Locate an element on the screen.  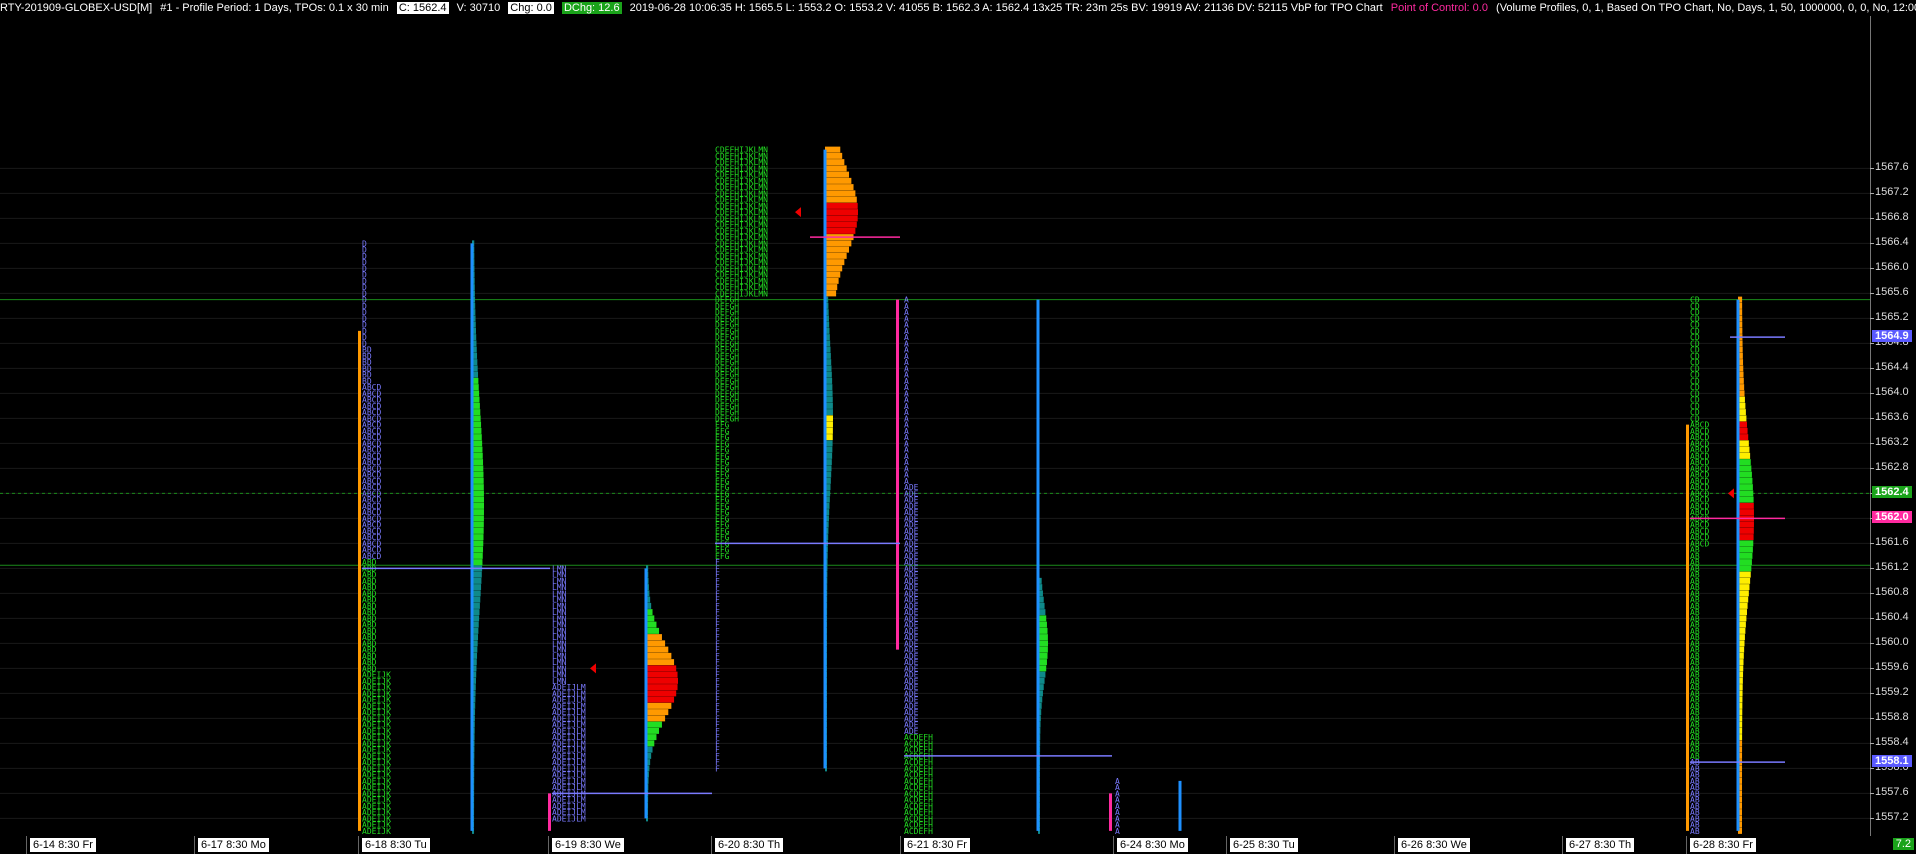
price-tick: 1561.2 is located at coordinates (1889, 567).